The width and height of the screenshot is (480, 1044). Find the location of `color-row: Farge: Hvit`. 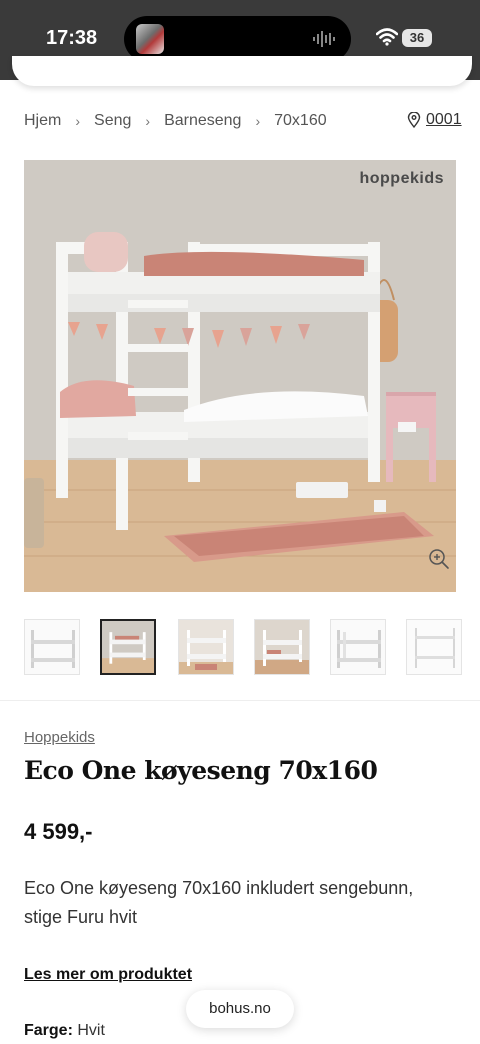

color-row: Farge: Hvit is located at coordinates (64, 1031).